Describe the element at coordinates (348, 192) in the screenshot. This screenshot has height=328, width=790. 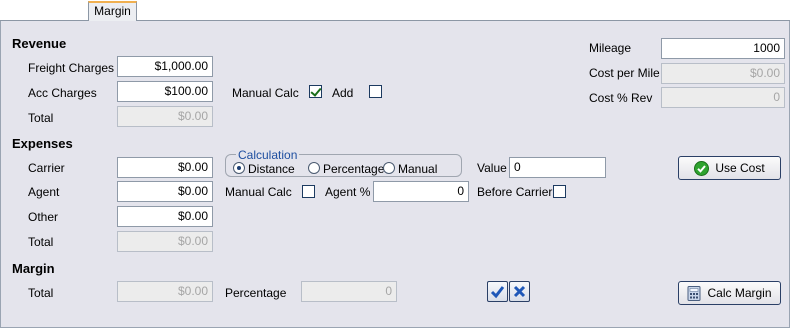
I see `agent-pct-label: Agent %` at that location.